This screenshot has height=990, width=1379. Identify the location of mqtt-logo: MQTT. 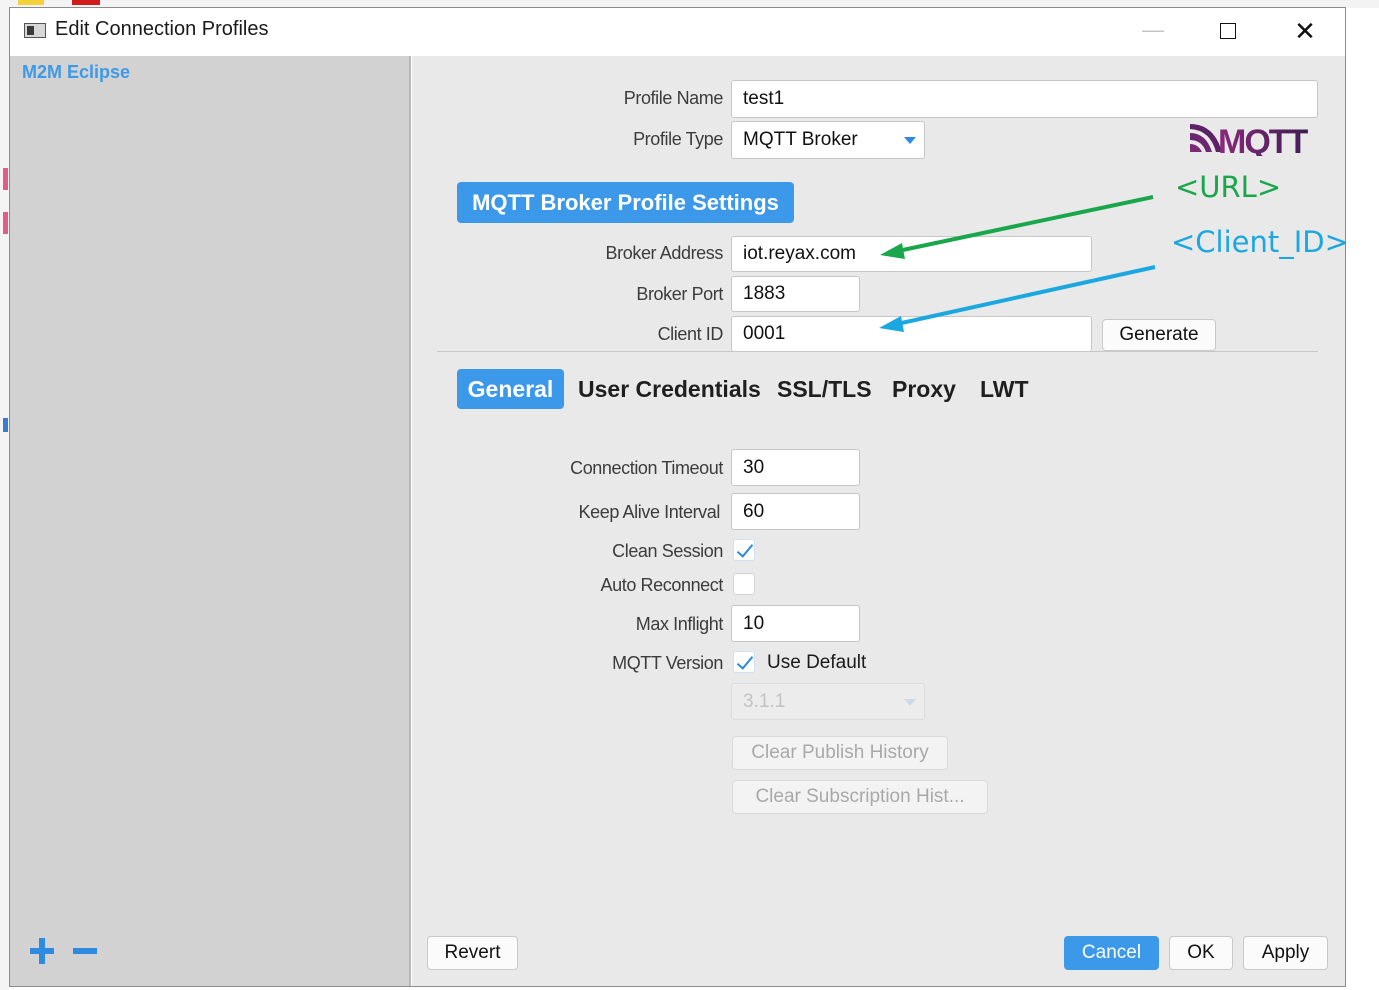
(1254, 140).